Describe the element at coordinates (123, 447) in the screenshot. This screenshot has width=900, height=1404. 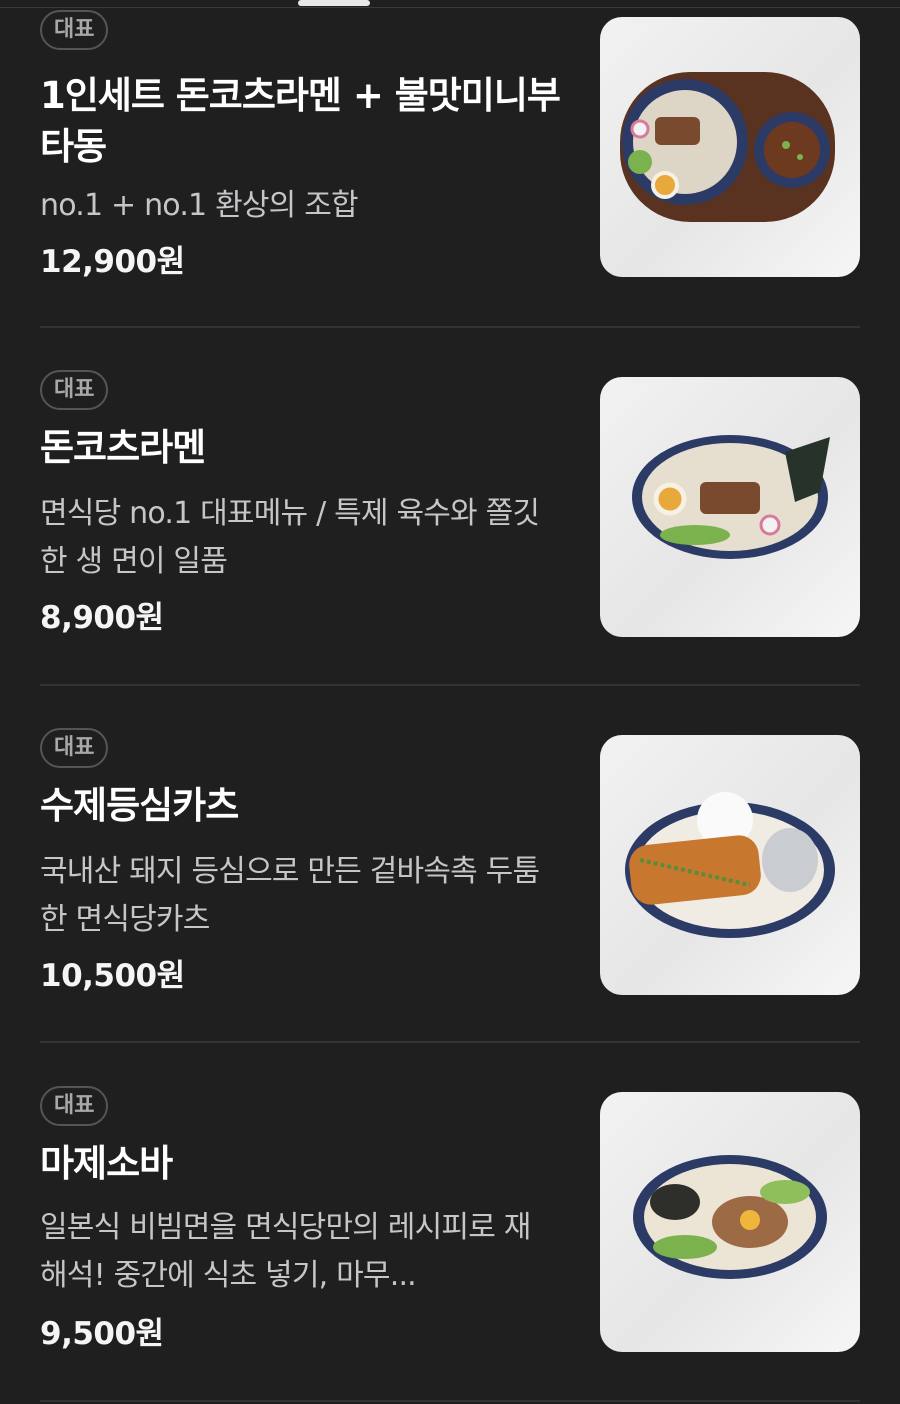
I see `menu-item-name: 돈코츠라멘` at that location.